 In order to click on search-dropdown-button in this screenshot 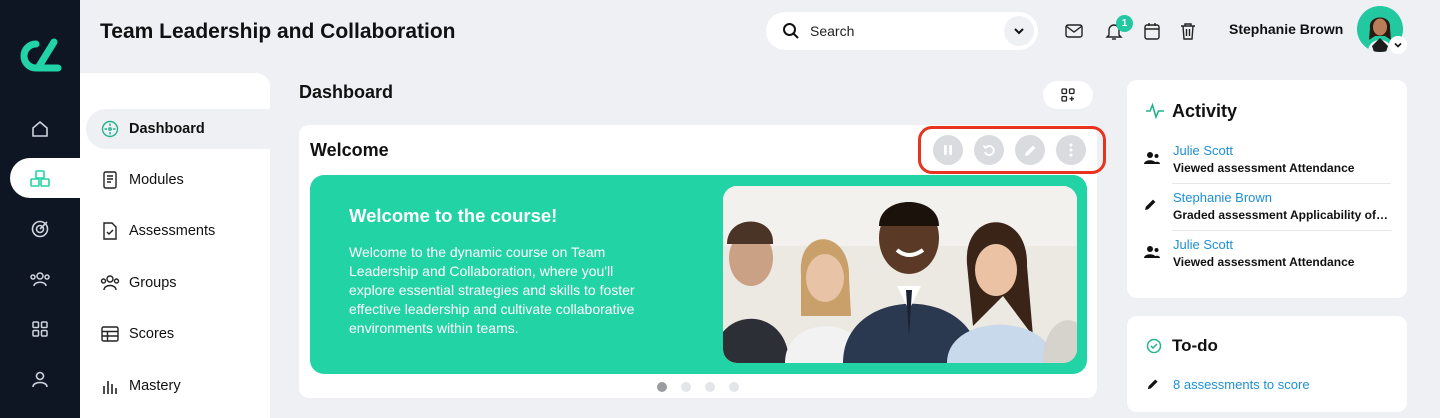, I will do `click(1019, 31)`.